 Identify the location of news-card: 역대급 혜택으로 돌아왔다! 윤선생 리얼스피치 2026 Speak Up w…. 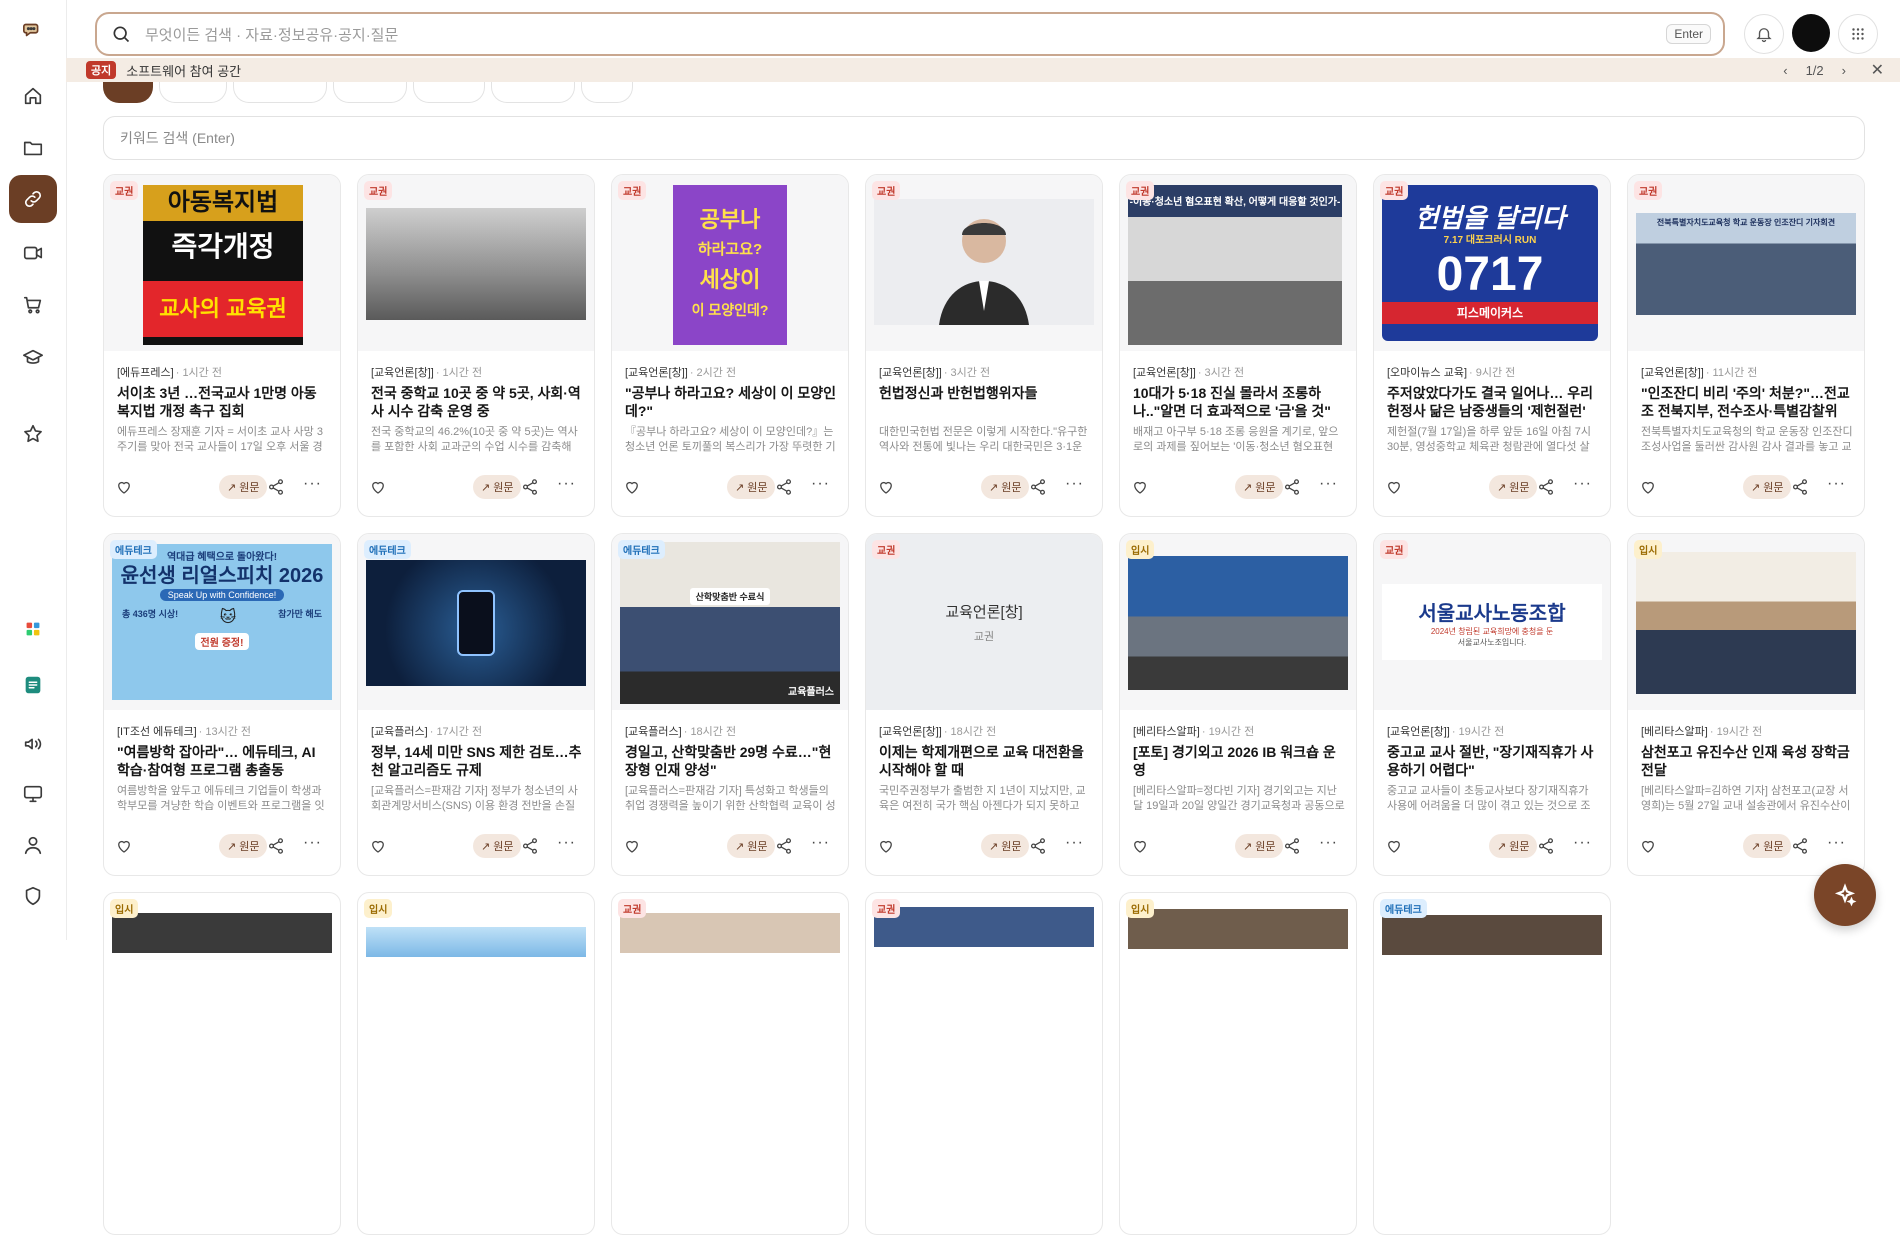
(222, 704).